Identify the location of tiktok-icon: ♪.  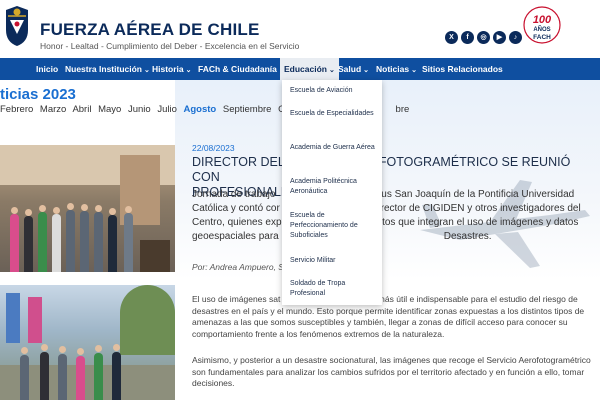
(515, 37).